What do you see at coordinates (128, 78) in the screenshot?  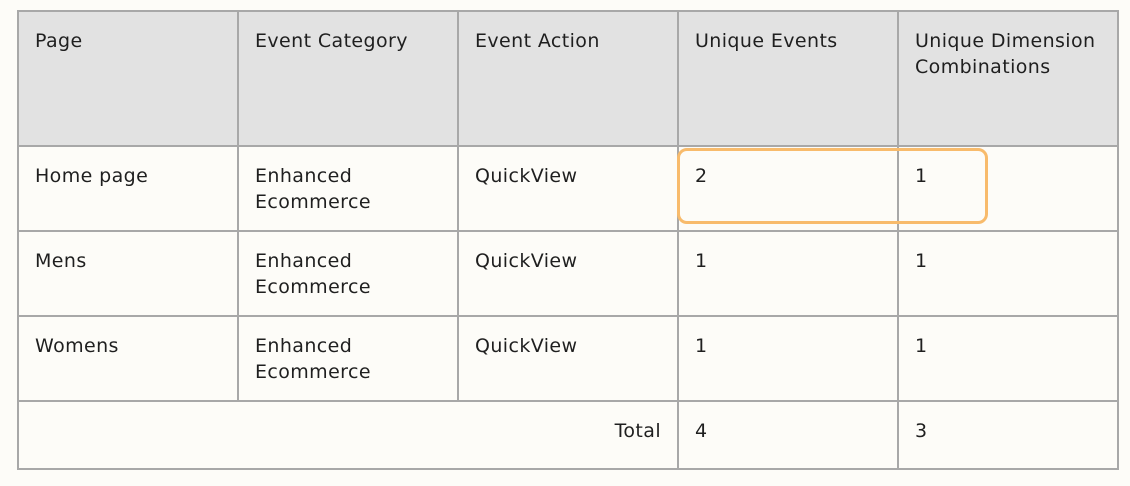 I see `header-page: Page` at bounding box center [128, 78].